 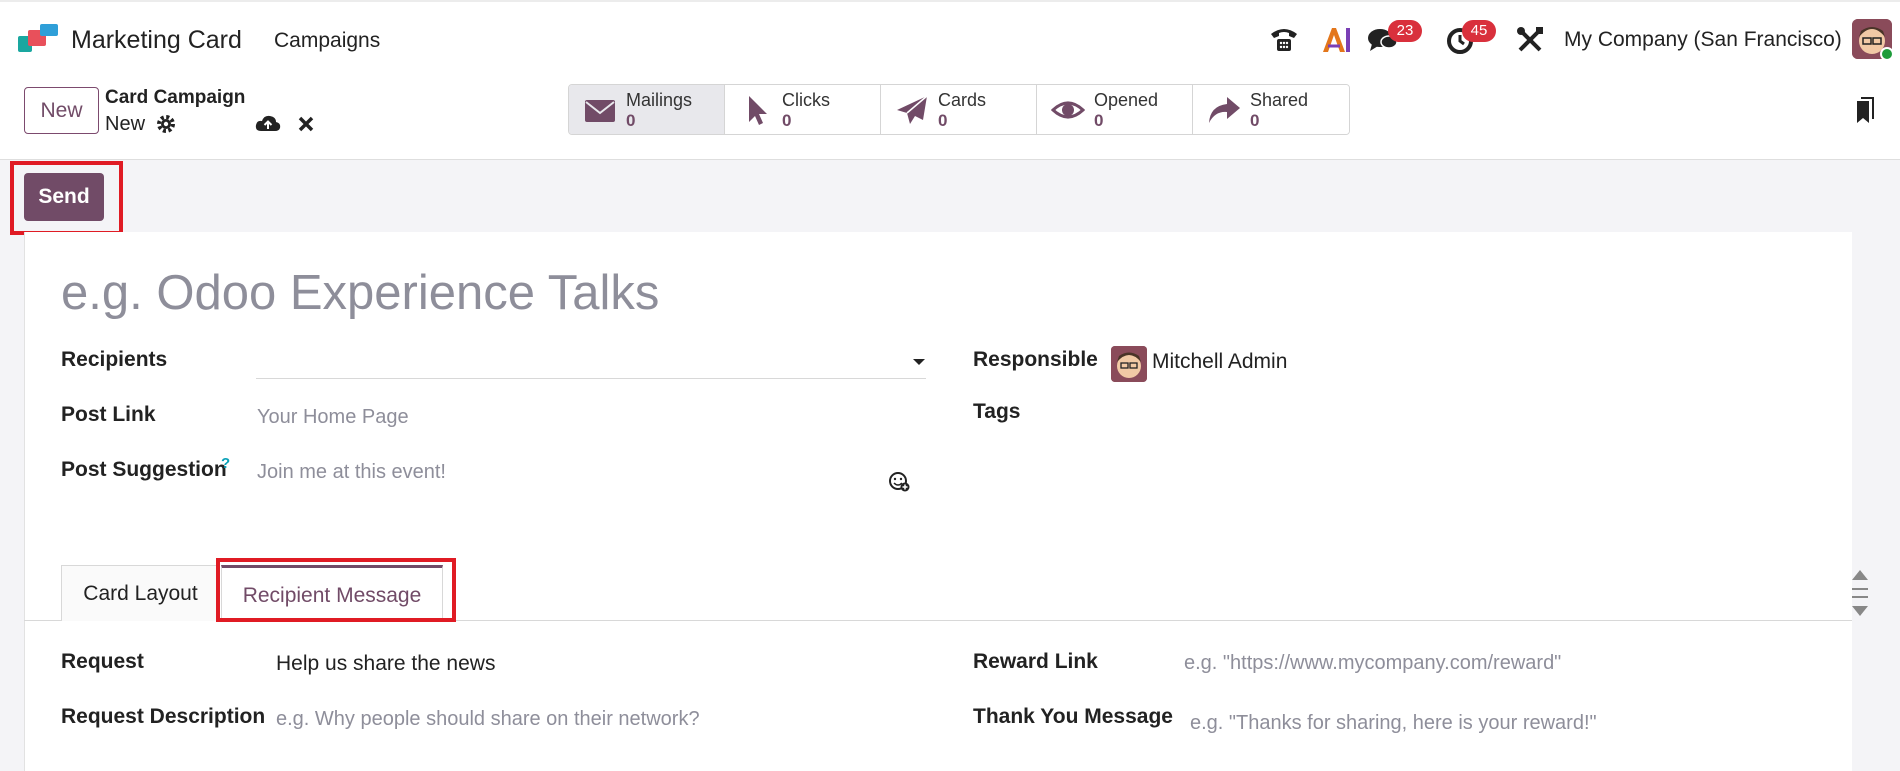 What do you see at coordinates (591, 378) in the screenshot?
I see `recipients-input` at bounding box center [591, 378].